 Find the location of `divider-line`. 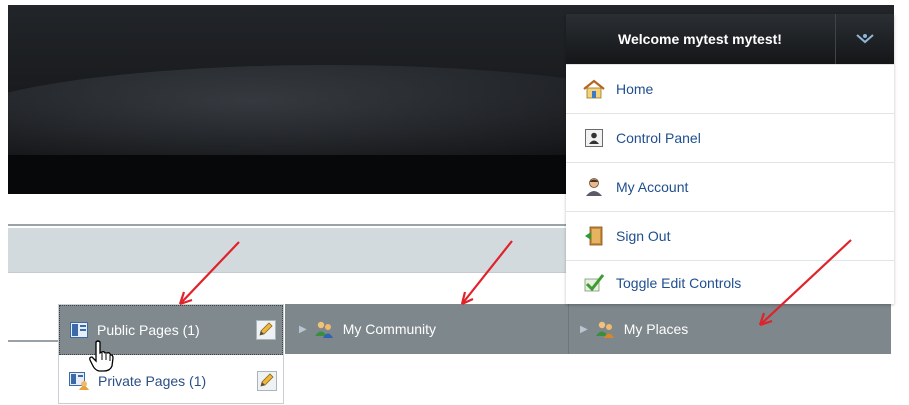

divider-line is located at coordinates (34, 341).